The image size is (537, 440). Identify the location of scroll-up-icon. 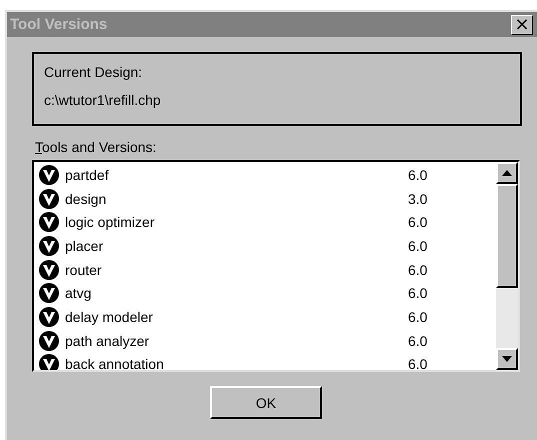
(507, 173).